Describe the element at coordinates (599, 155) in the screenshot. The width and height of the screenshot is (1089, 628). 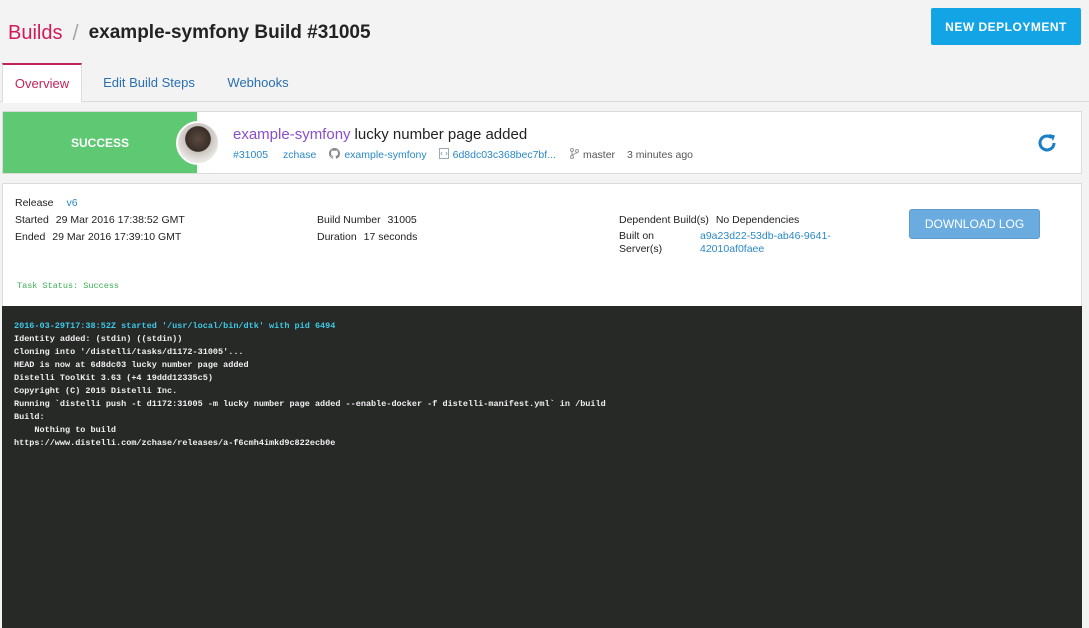
I see `branch-name: master` at that location.